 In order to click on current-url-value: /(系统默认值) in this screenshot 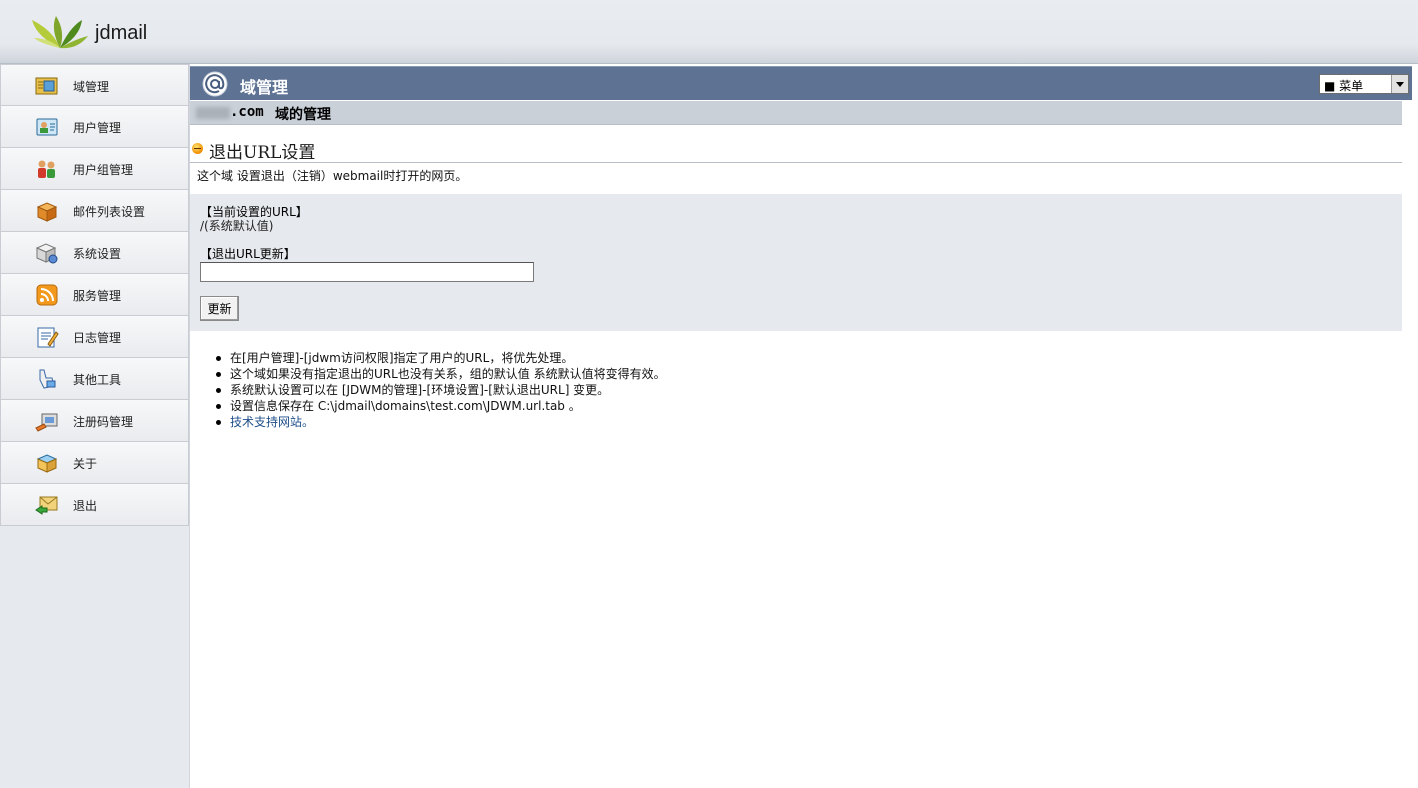, I will do `click(237, 226)`.